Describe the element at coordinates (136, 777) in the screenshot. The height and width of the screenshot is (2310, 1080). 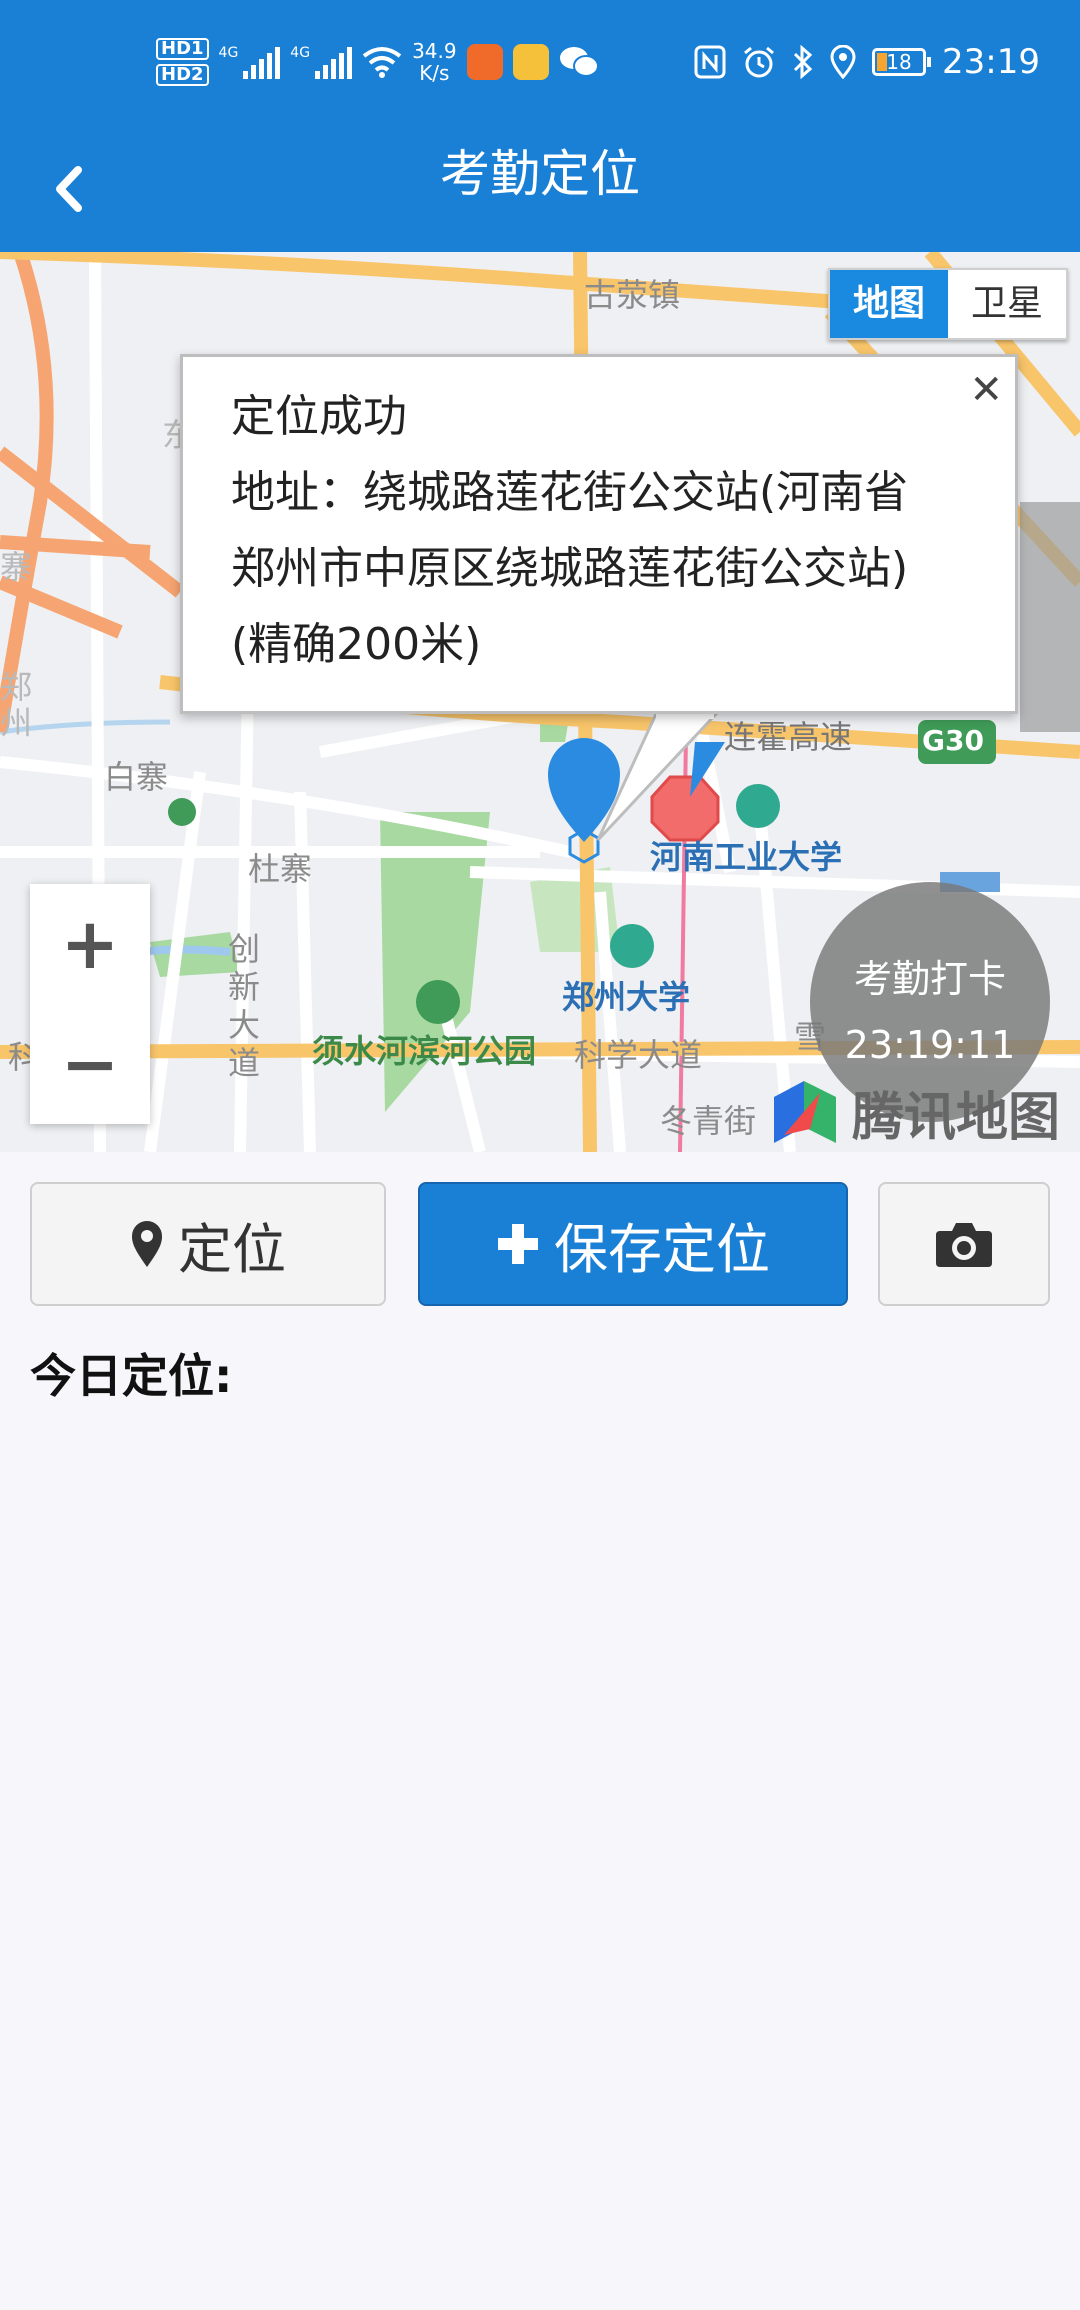
I see `map-label-baizhai: 白寨` at that location.